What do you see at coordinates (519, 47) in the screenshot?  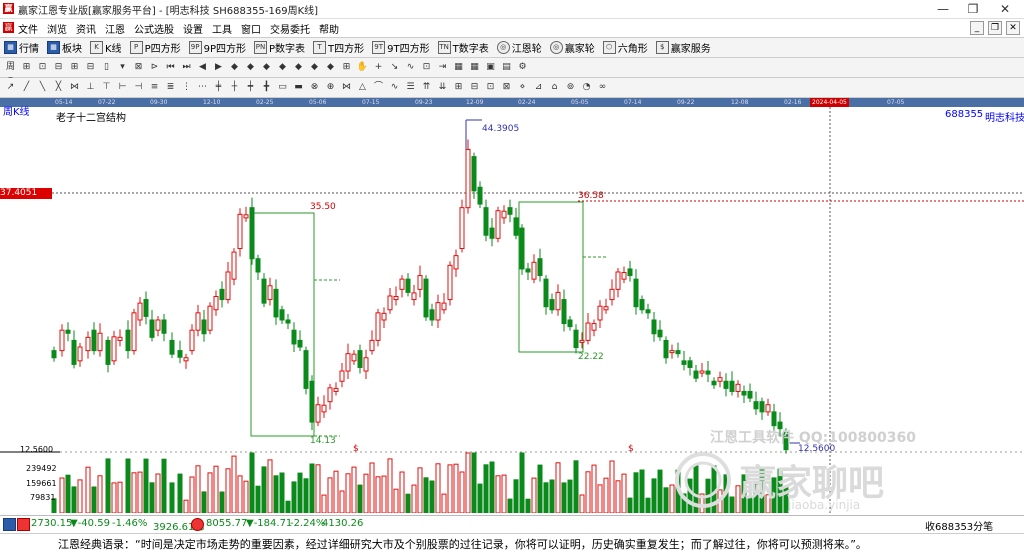 I see `toolbar-item-9: ◎ 江恩轮` at bounding box center [519, 47].